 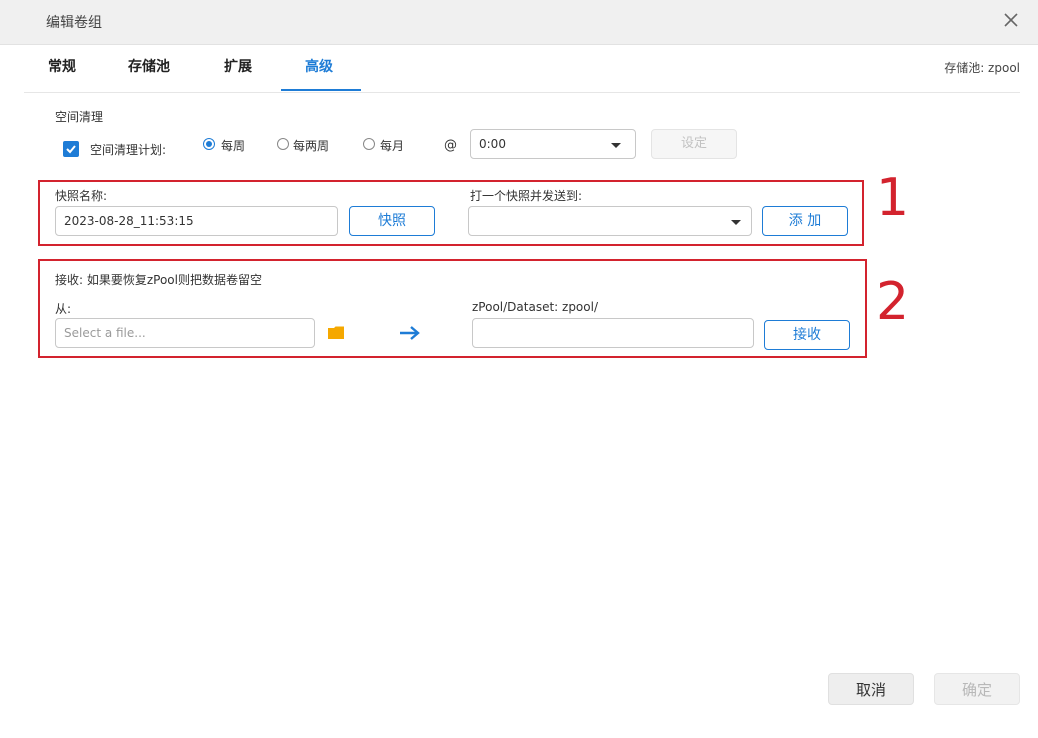 I want to click on radio-biweekly, so click(x=283, y=144).